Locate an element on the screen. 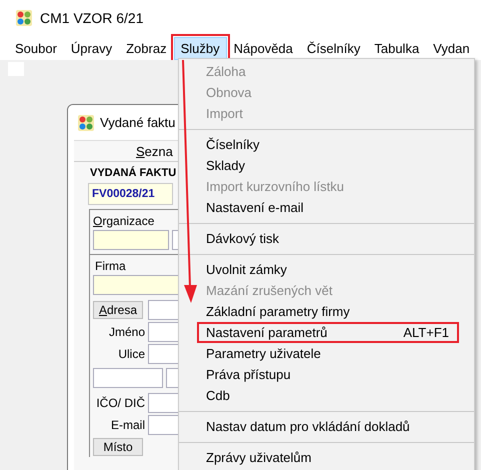 The width and height of the screenshot is (481, 470). menu-item: Zobraz is located at coordinates (146, 48).